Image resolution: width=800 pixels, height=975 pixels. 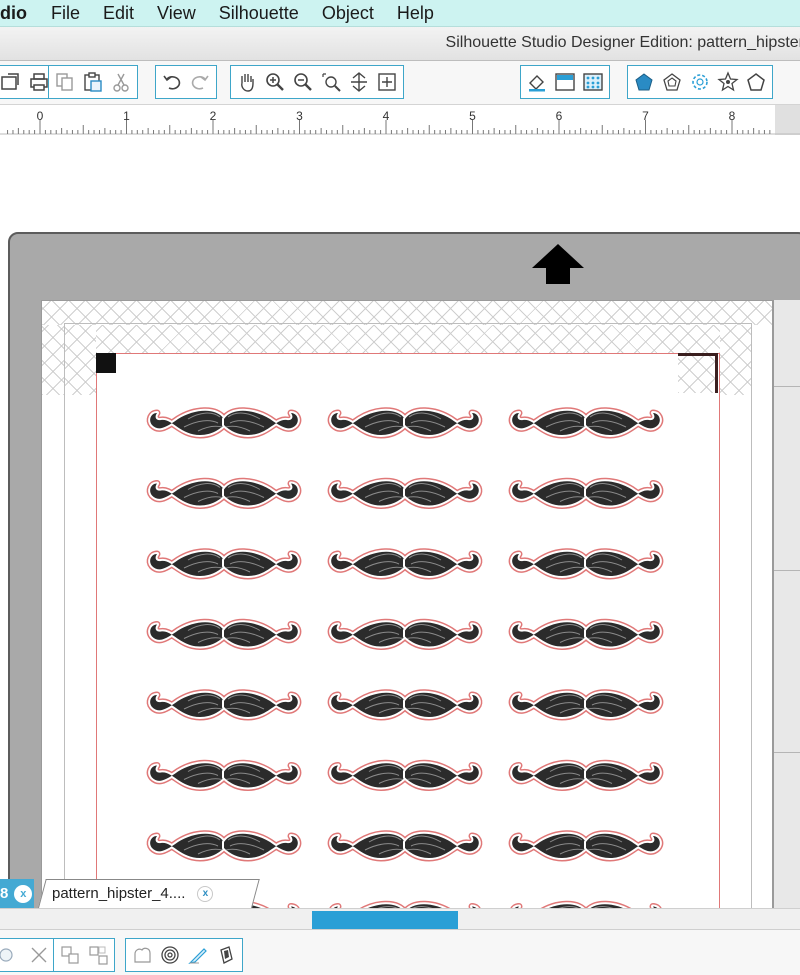 I want to click on vertical-ruler-strip, so click(x=786, y=610).